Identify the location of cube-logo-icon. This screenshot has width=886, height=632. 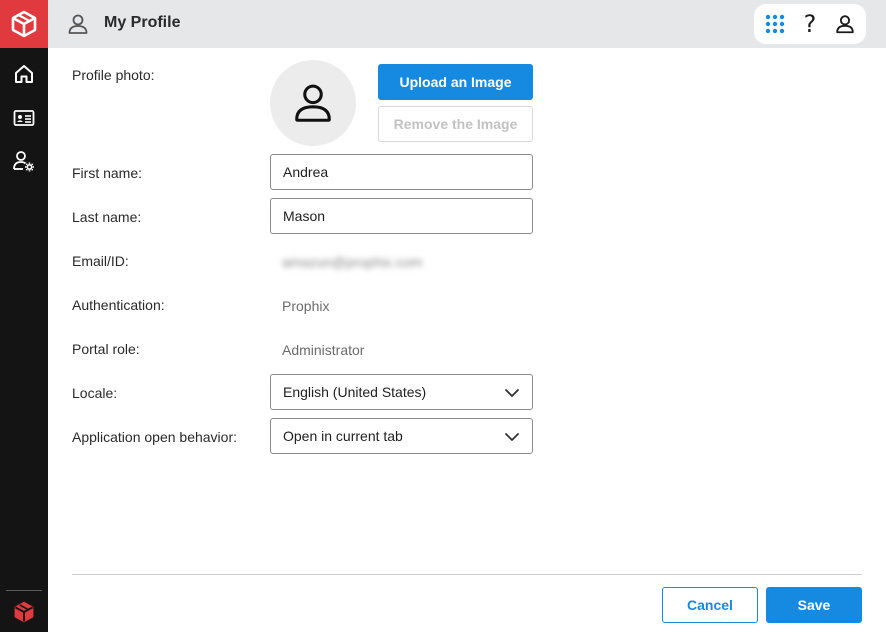
(24, 24).